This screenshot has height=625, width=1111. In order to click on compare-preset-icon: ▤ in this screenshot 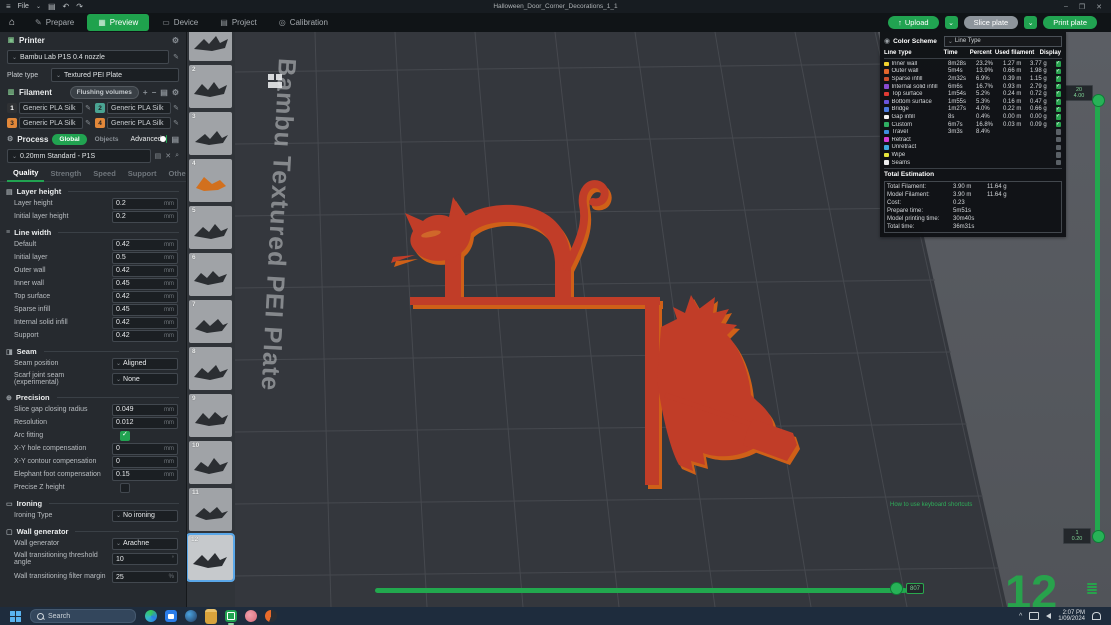, I will do `click(175, 139)`.